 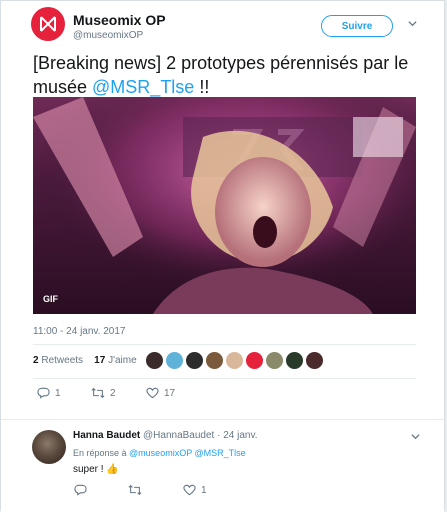 I want to click on likes-label: J'aime, so click(x=122, y=360).